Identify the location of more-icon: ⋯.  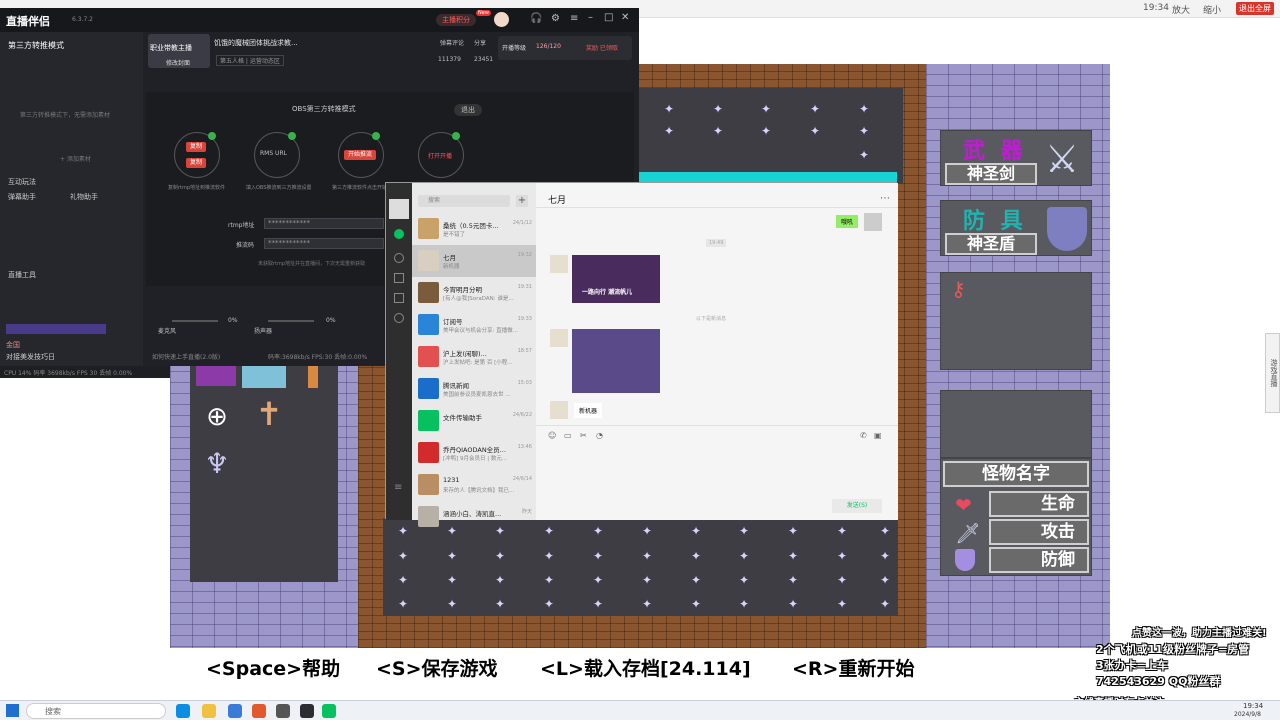
(885, 198).